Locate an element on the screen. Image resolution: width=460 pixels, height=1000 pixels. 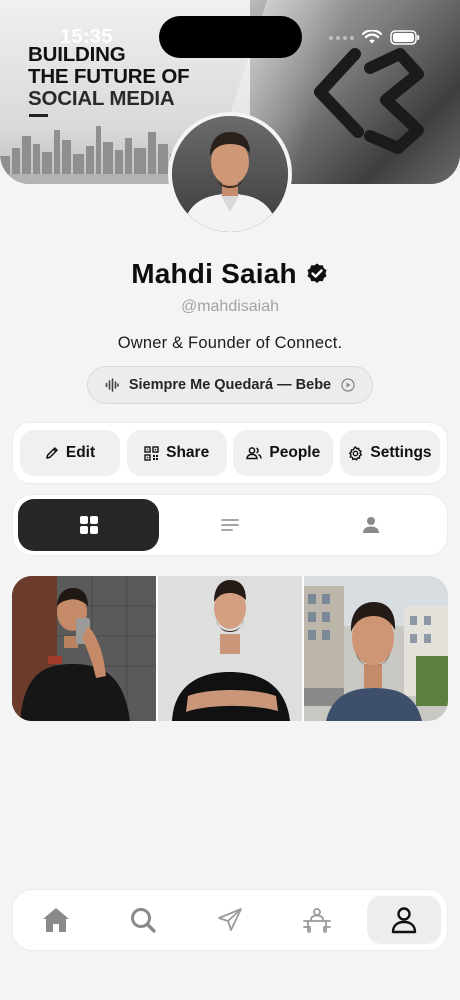
tab-list is located at coordinates (229, 525).